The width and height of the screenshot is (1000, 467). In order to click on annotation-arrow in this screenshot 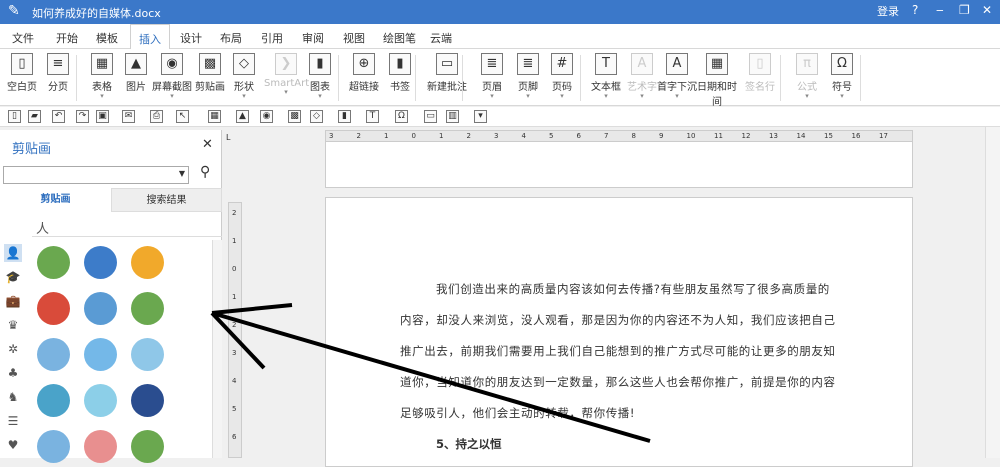, I will do `click(430, 373)`.